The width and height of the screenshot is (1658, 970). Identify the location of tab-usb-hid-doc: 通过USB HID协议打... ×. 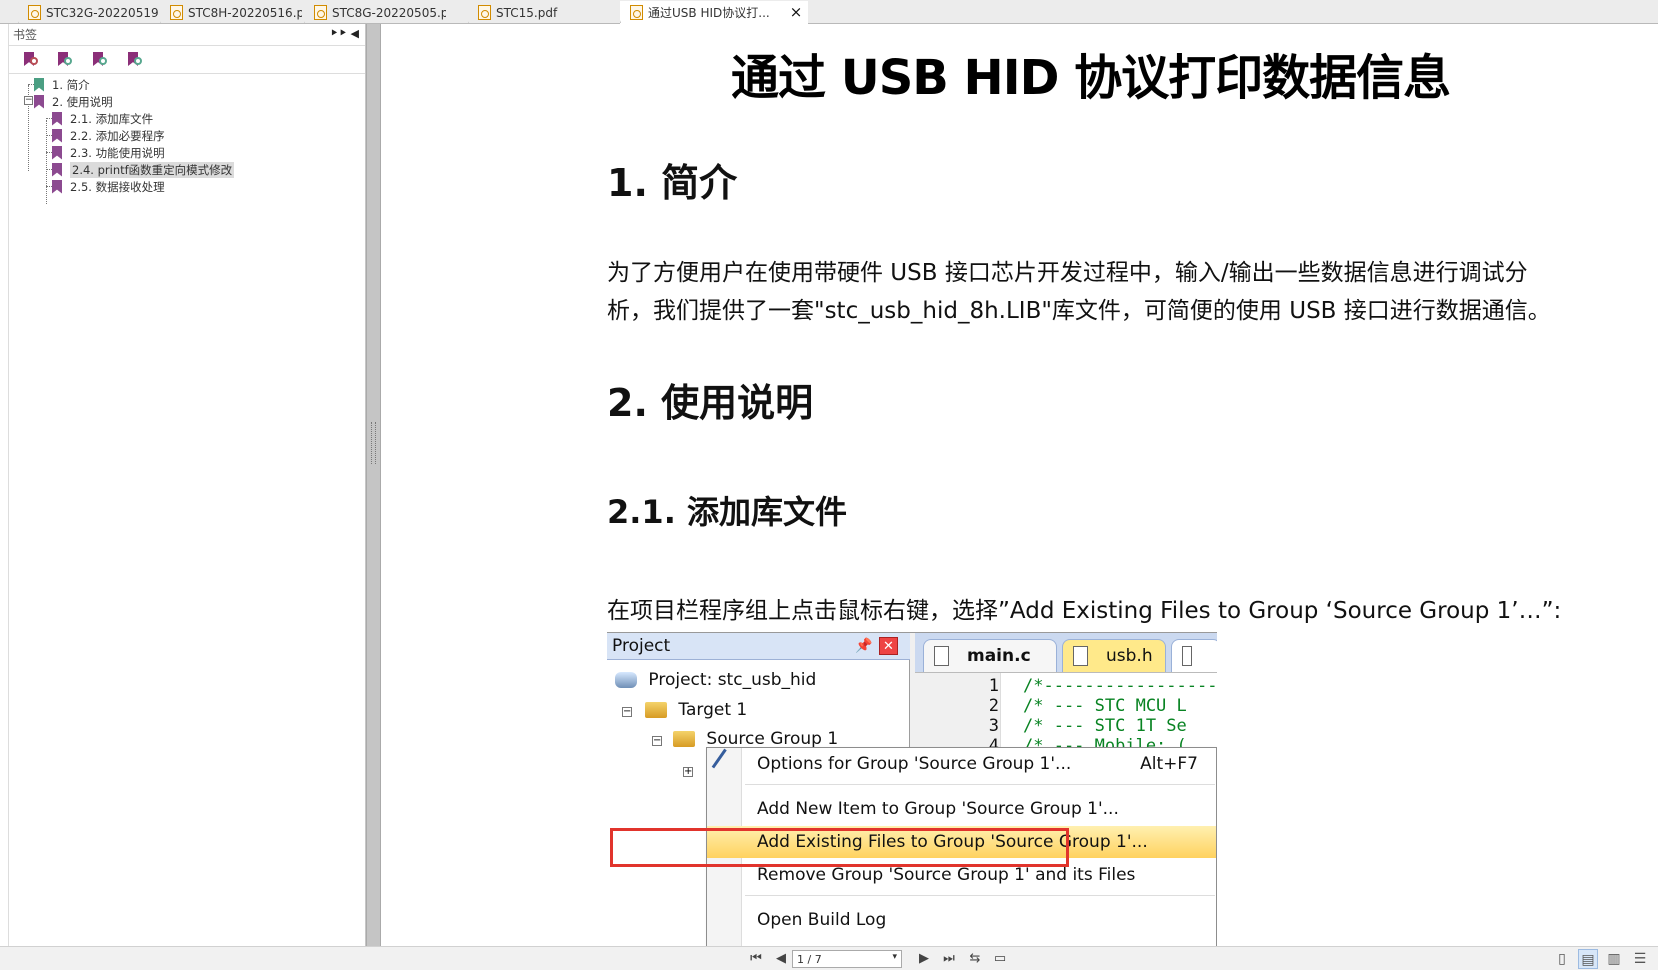
(714, 12).